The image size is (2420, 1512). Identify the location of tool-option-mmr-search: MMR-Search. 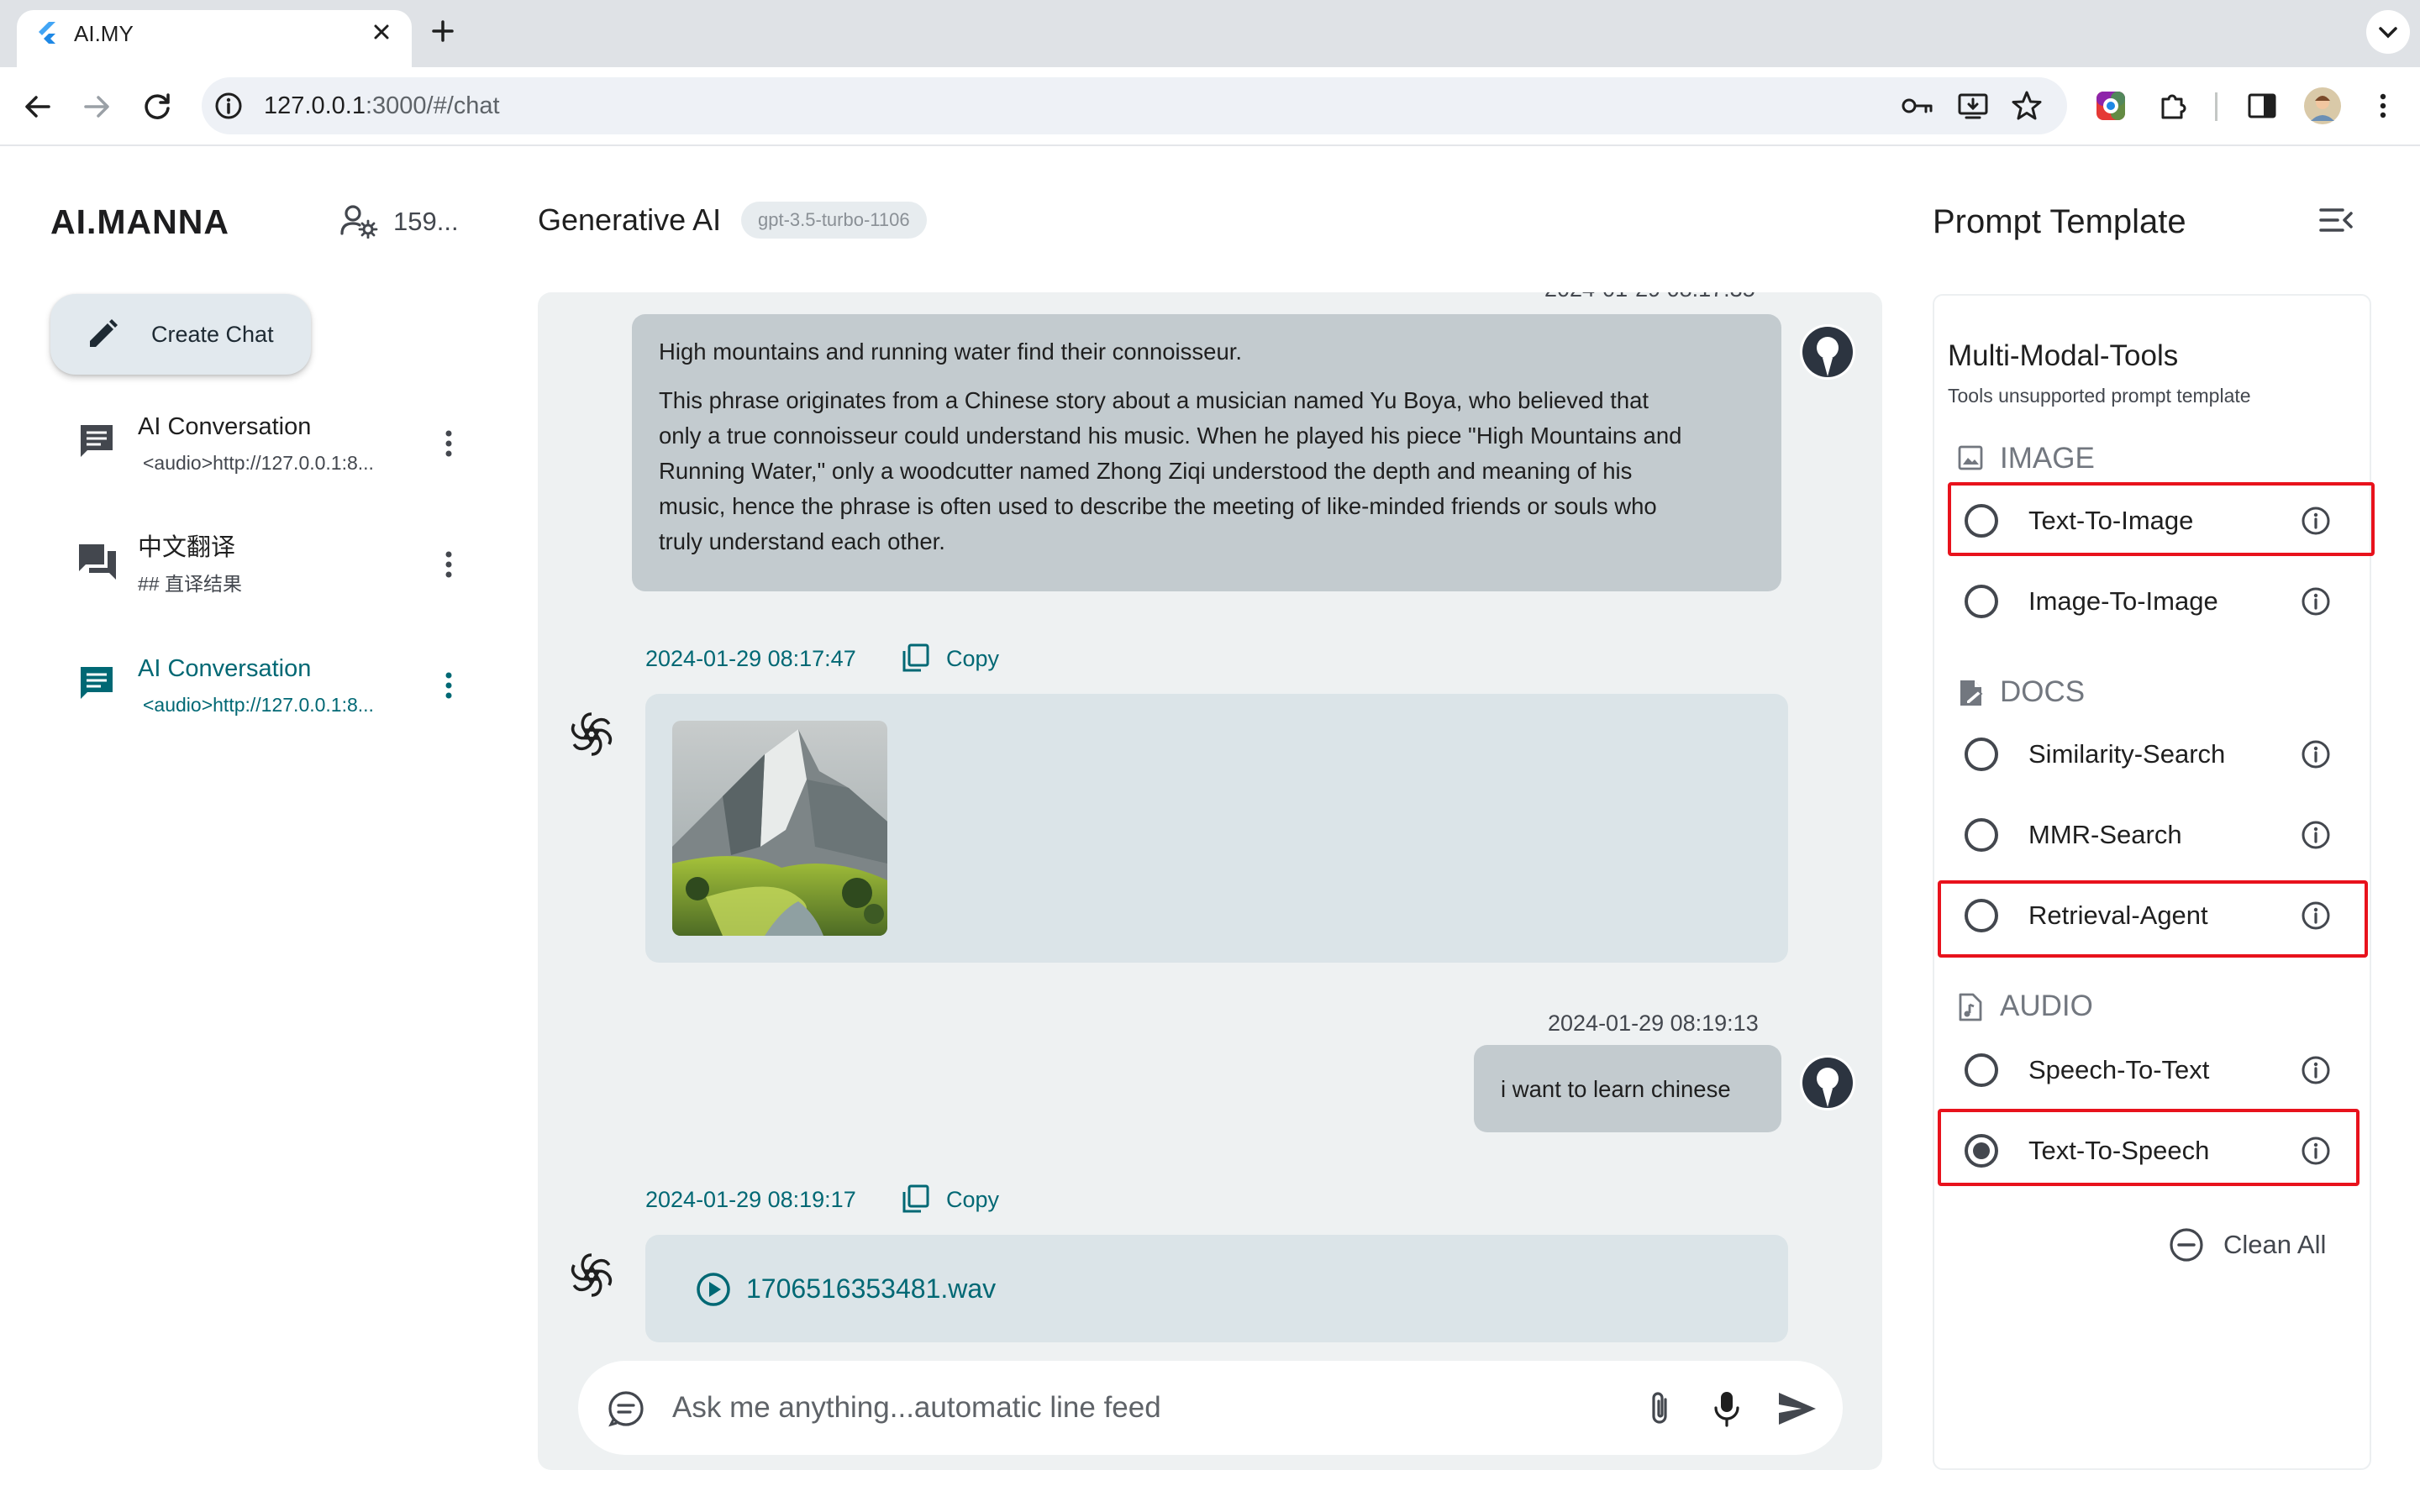
(2154, 835).